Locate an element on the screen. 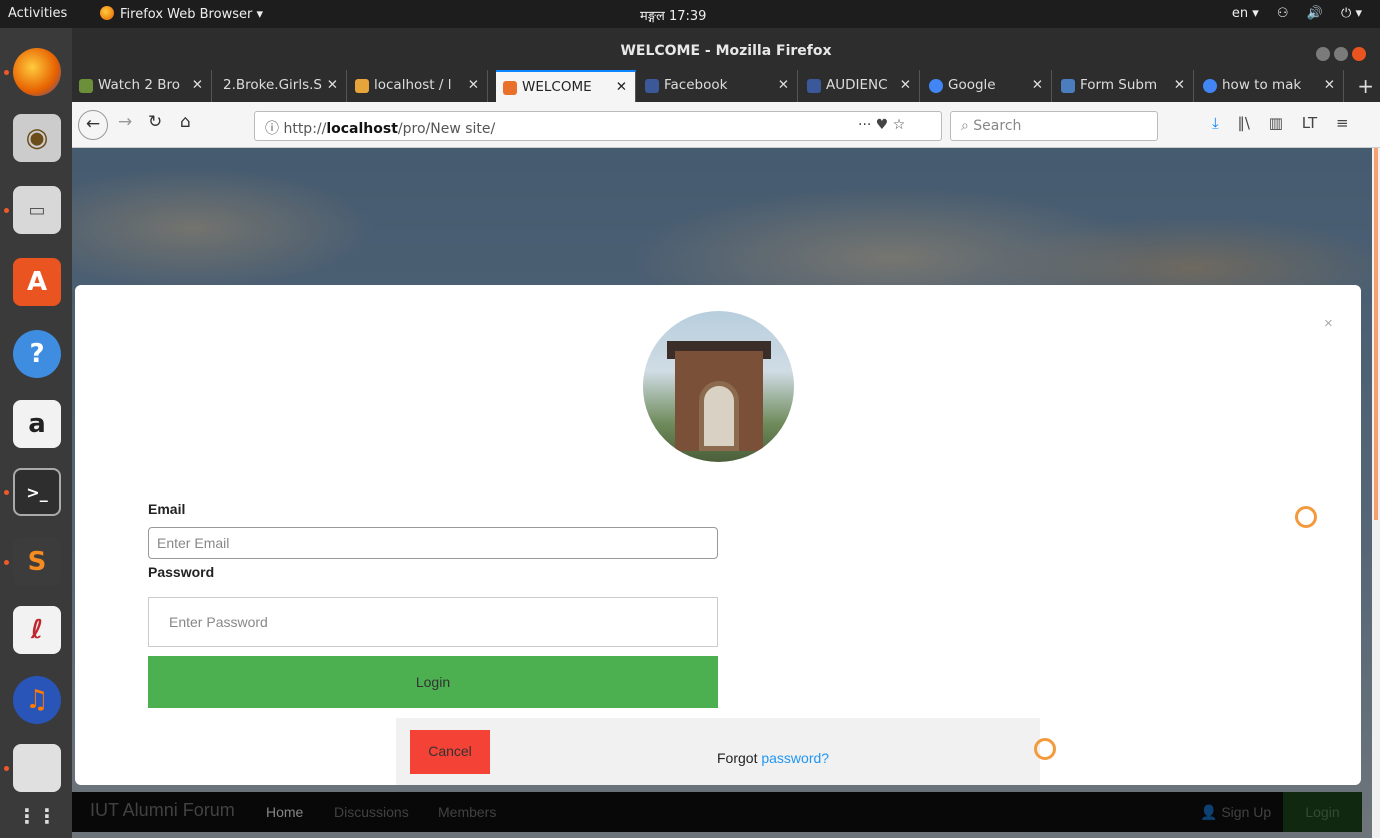 The image size is (1380, 838). reload-button: ↻ is located at coordinates (155, 122).